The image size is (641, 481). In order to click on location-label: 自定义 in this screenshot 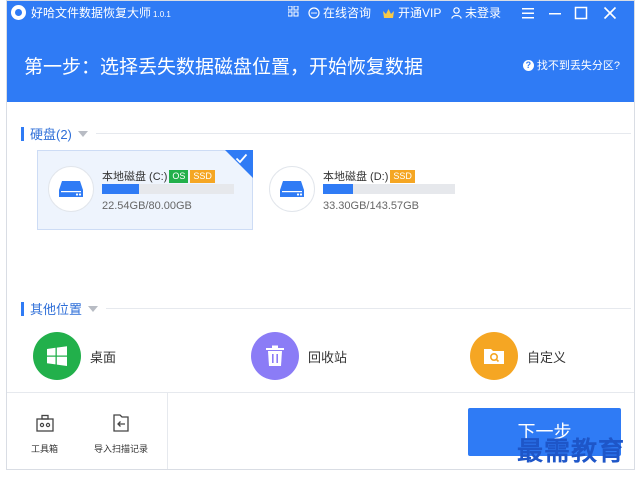, I will do `click(547, 357)`.